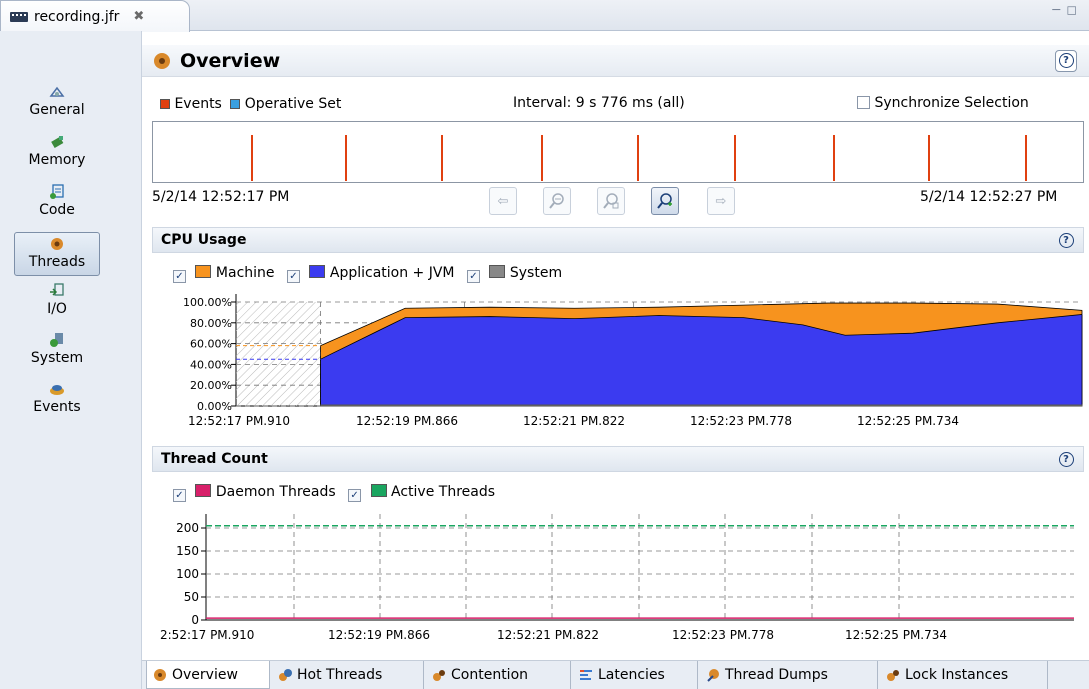 This screenshot has height=689, width=1089. I want to click on thread-x-tick-label: 2:52:17 PM.910, so click(207, 635).